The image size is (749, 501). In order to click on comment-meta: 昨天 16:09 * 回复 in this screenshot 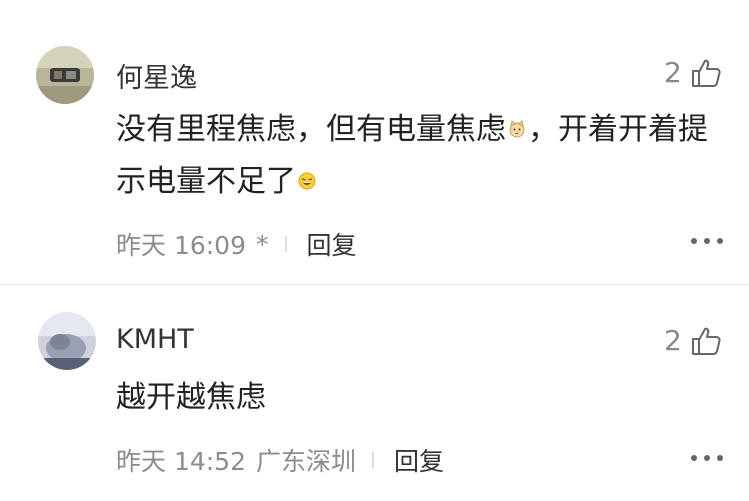, I will do `click(236, 244)`.